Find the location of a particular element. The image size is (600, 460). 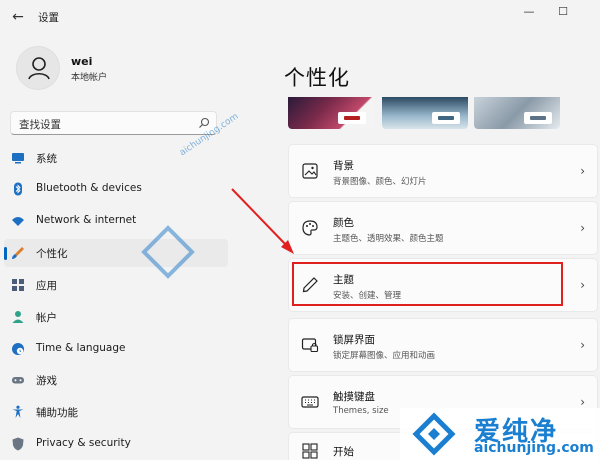

sidebar-item-gaming: 游戏 is located at coordinates (116, 380).